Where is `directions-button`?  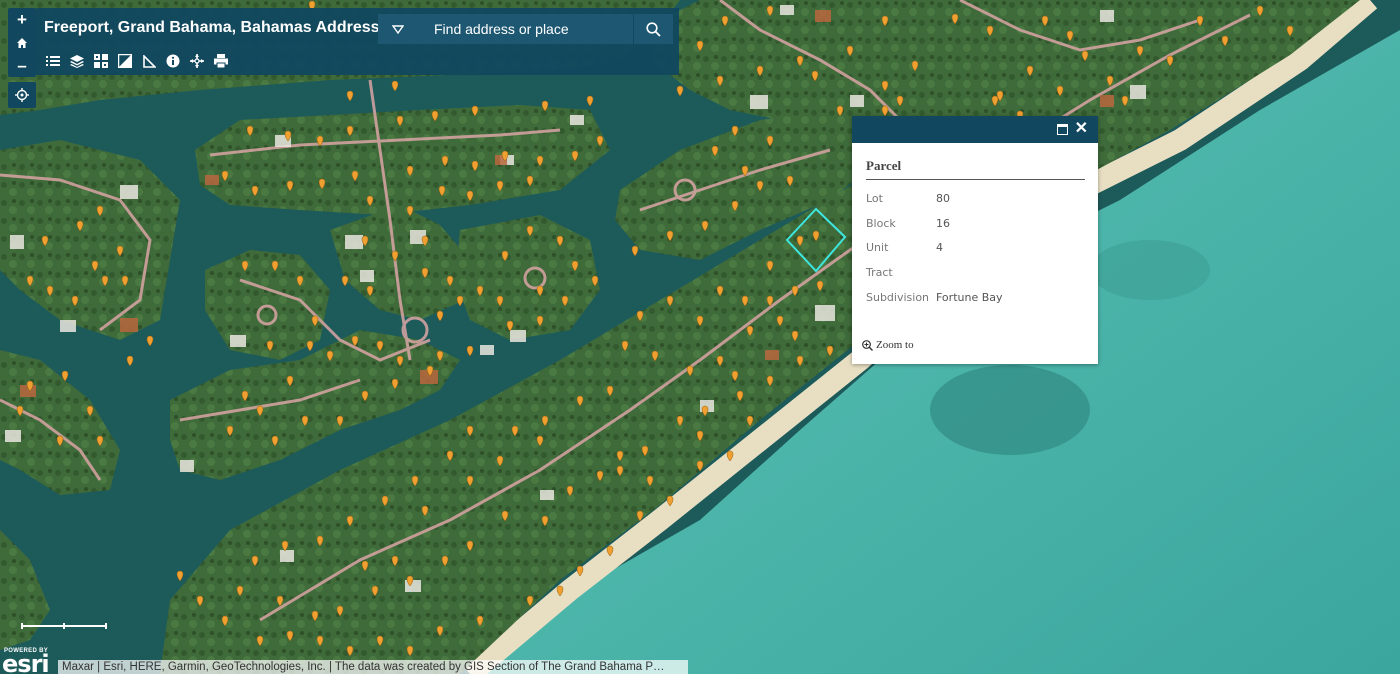
directions-button is located at coordinates (197, 61).